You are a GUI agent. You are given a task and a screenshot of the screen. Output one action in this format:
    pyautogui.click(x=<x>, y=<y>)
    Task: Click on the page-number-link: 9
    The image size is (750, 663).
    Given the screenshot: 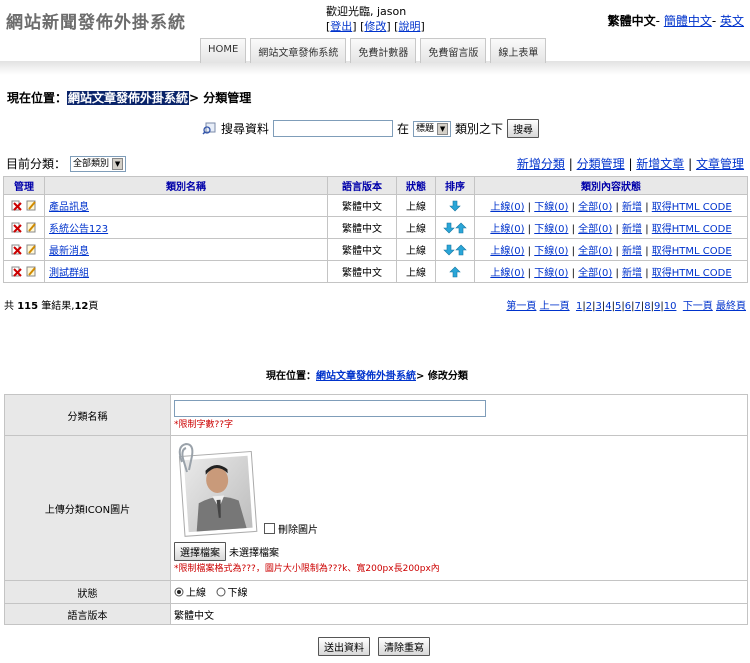 What is the action you would take?
    pyautogui.click(x=657, y=306)
    